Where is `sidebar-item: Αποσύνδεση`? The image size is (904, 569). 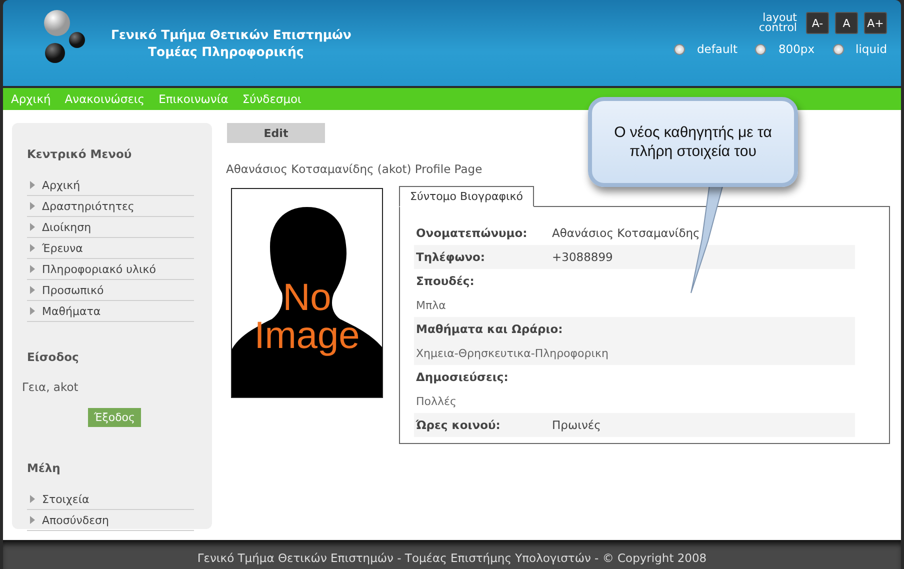
sidebar-item: Αποσύνδεση is located at coordinates (110, 520).